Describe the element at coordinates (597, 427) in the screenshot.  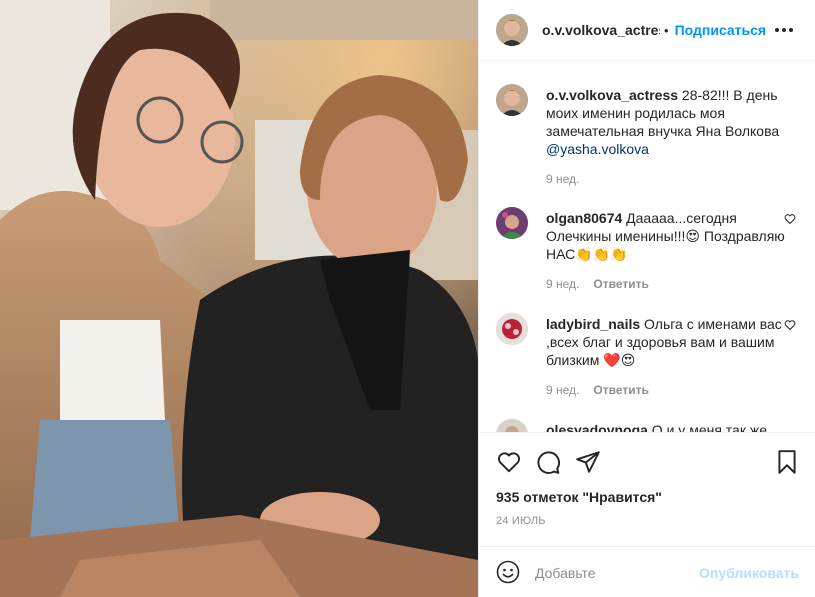
I see `comment-username: olesyadovnoga` at that location.